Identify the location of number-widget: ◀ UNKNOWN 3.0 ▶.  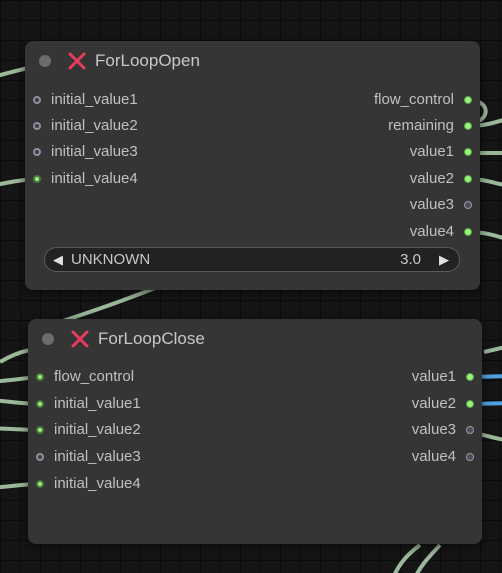
(252, 259).